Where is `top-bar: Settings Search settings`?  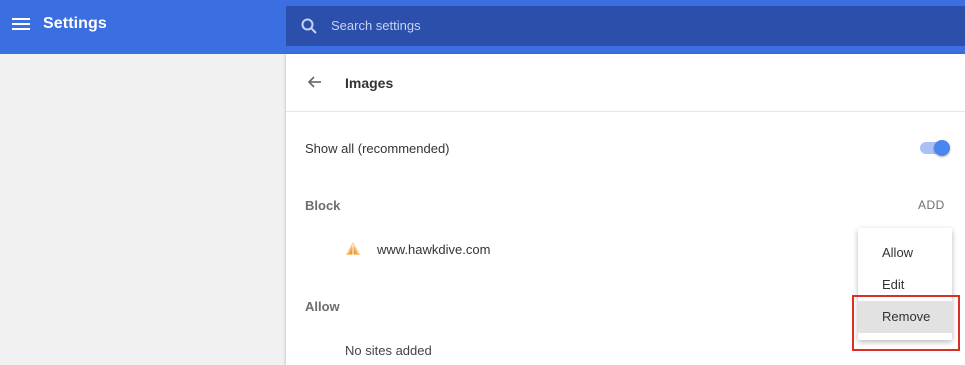 top-bar: Settings Search settings is located at coordinates (482, 27).